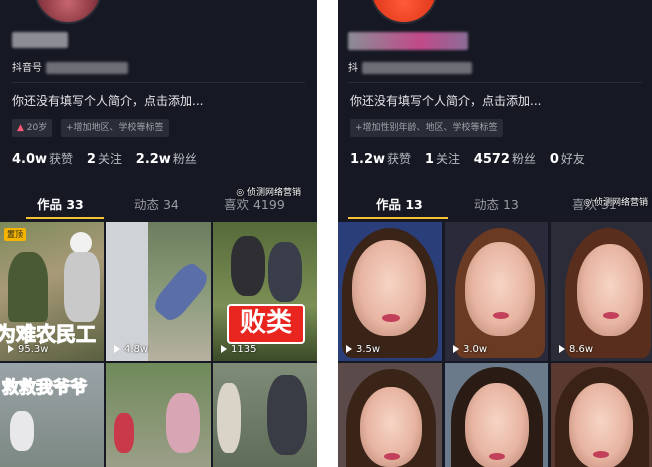 The image size is (652, 467). Describe the element at coordinates (15, 234) in the screenshot. I see `pinned-badge: 置顶` at that location.